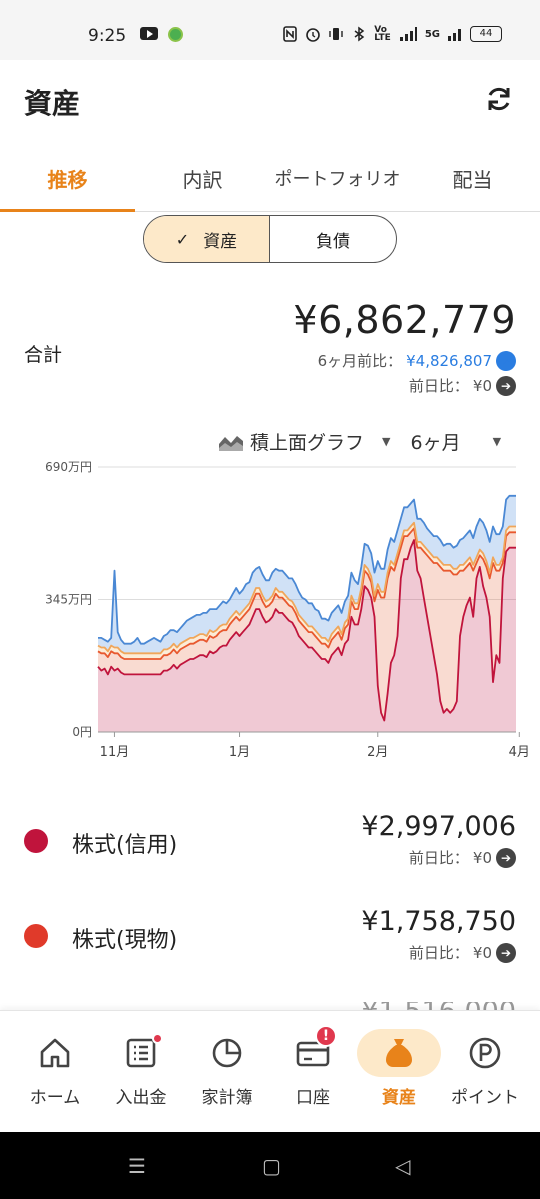 This screenshot has height=1199, width=540. I want to click on asset-liability-toggle: ✓ 資産 負債, so click(270, 239).